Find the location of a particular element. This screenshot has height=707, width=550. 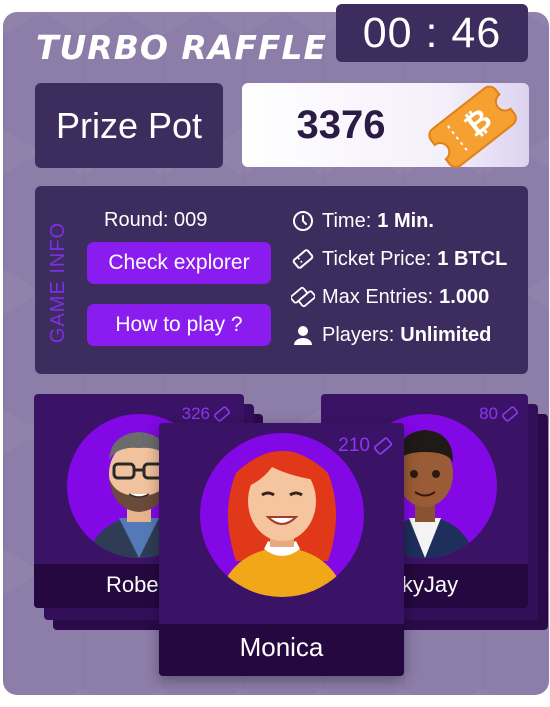

how-to-play-button: How to play ? is located at coordinates (179, 325).